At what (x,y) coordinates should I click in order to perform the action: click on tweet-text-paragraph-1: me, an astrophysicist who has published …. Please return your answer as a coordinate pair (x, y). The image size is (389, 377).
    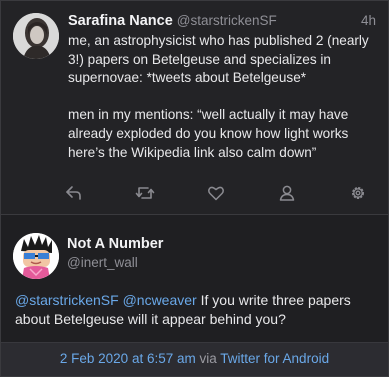
    Looking at the image, I should click on (218, 59).